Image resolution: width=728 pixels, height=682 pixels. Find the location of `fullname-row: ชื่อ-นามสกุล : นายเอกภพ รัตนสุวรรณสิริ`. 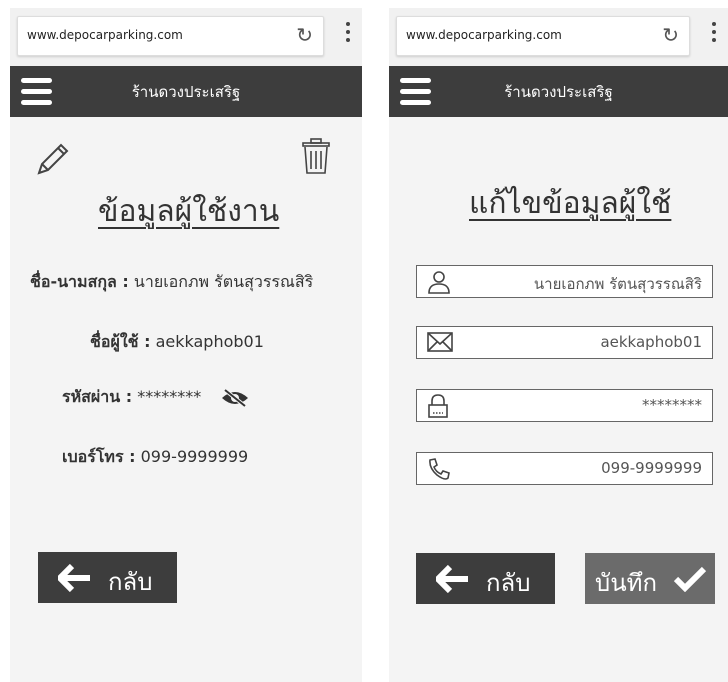

fullname-row: ชื่อ-นามสกุล : นายเอกภพ รัตนสุวรรณสิริ is located at coordinates (171, 282).